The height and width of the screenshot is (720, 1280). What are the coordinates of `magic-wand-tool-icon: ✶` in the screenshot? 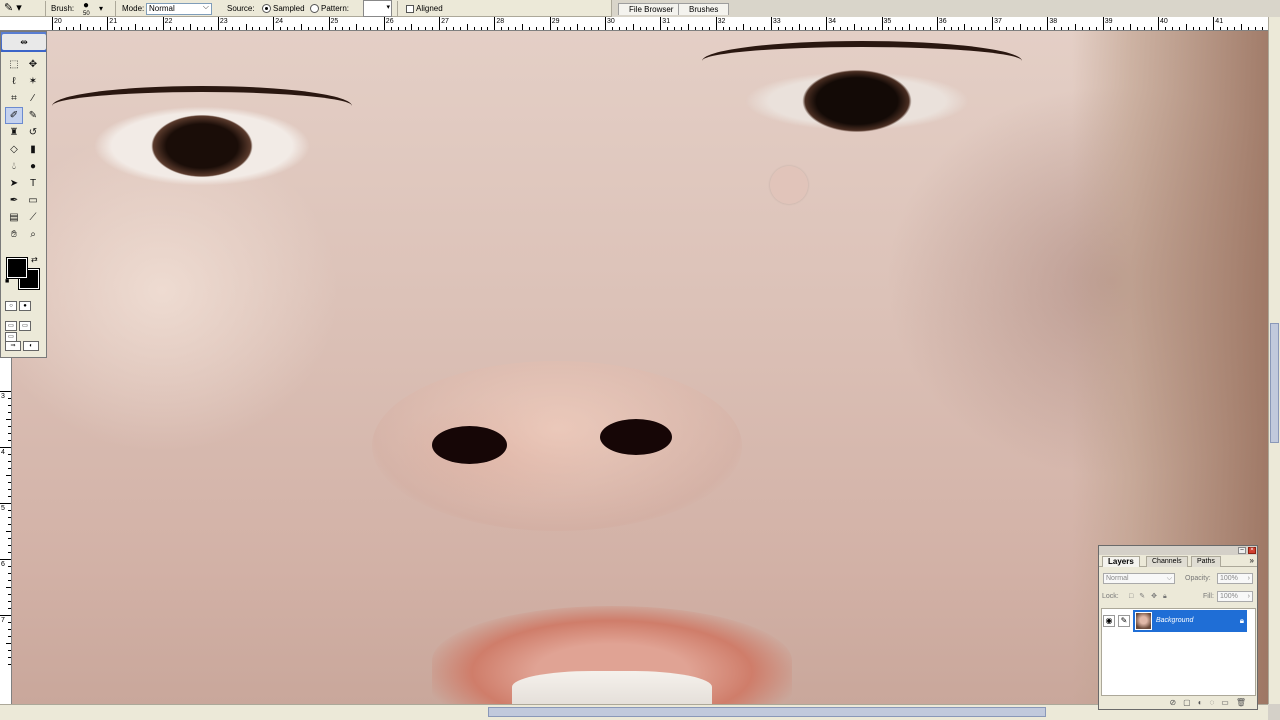 It's located at (33, 81).